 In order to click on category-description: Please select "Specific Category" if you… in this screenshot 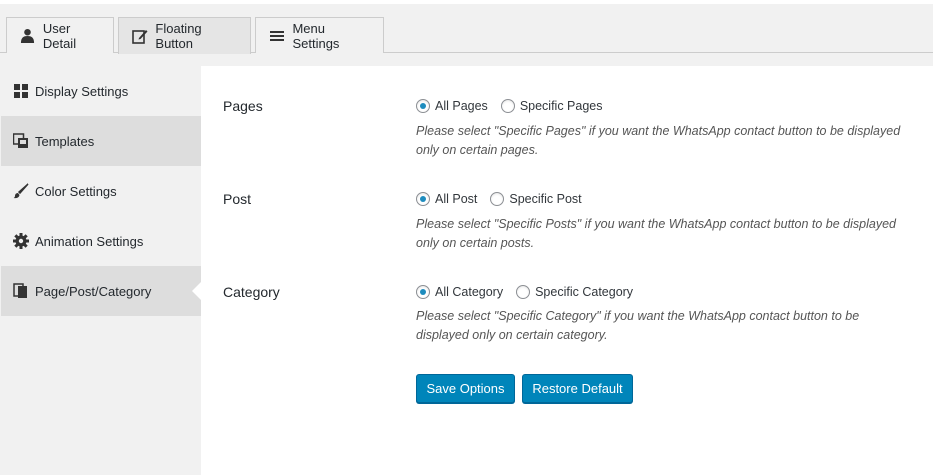, I will do `click(638, 325)`.